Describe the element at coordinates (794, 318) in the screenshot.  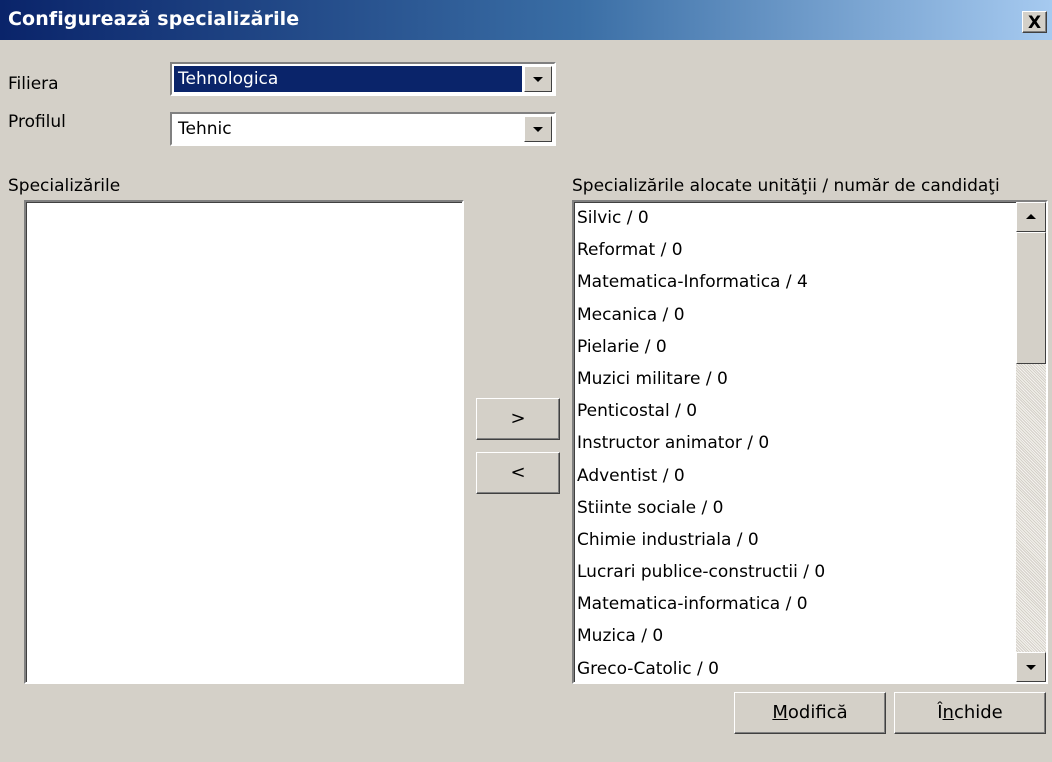
I see `list-item: Mecanica / 0` at that location.